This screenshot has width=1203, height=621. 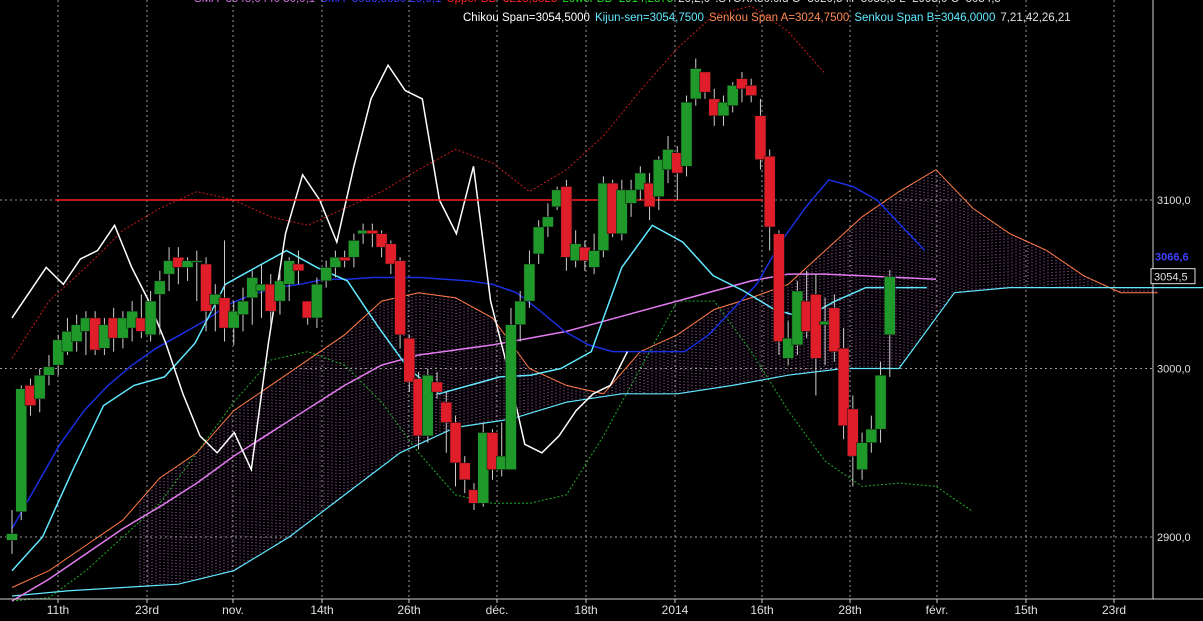 I want to click on x-tick-label-3: 14th, so click(x=321, y=610).